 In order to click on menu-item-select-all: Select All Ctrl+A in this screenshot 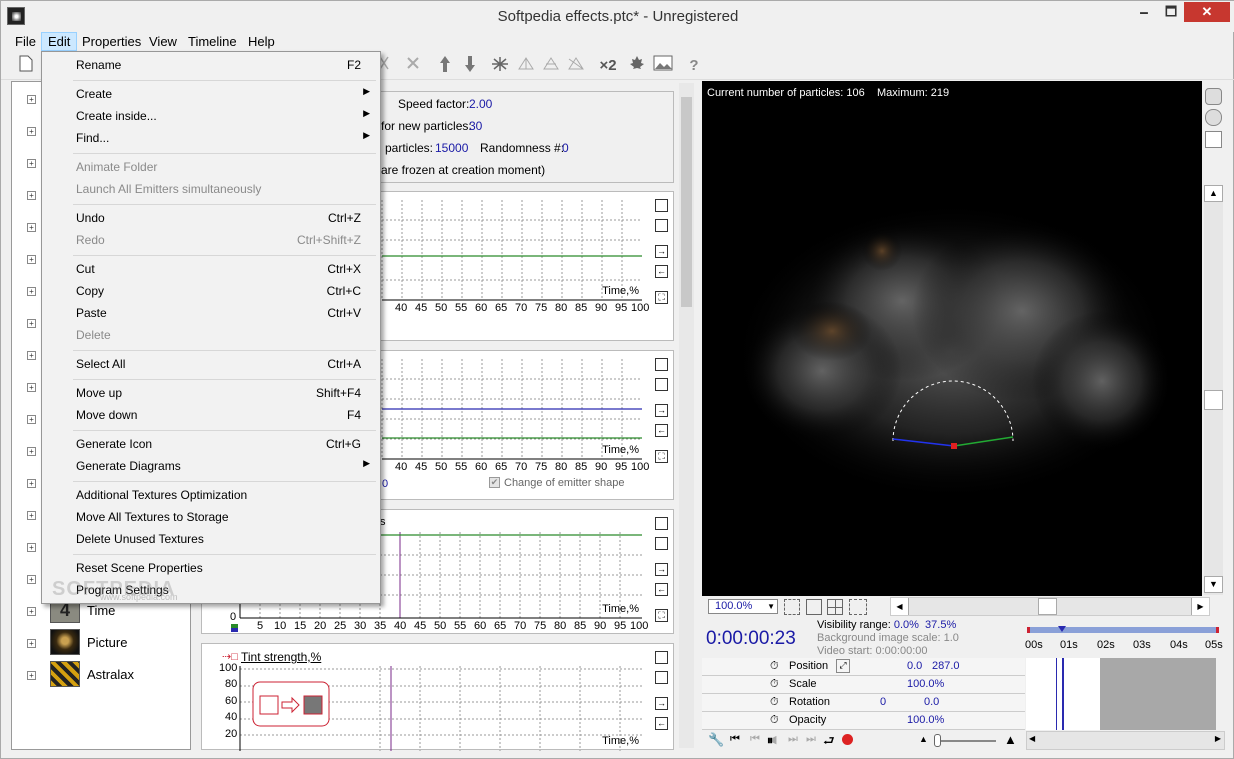, I will do `click(211, 364)`.